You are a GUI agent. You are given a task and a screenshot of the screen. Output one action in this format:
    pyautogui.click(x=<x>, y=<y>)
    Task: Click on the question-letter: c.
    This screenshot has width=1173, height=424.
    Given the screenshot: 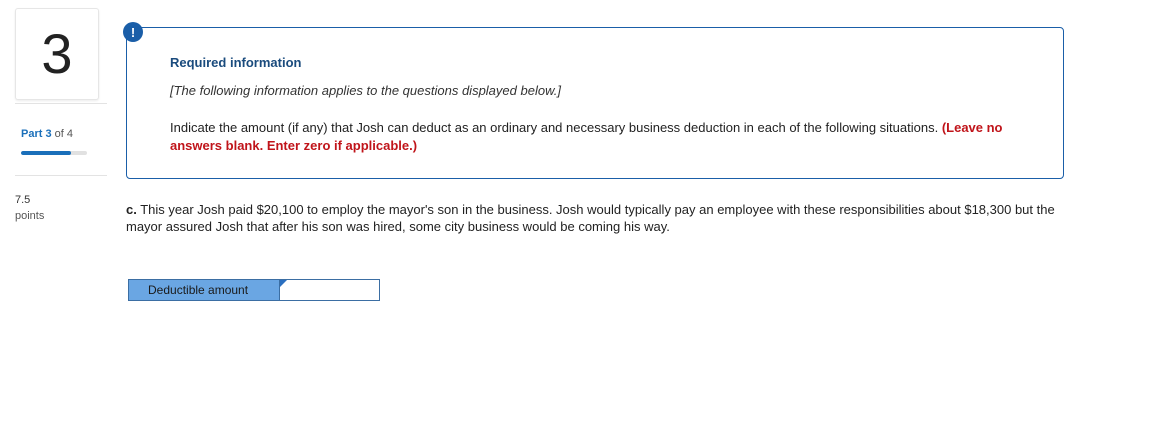 What is the action you would take?
    pyautogui.click(x=131, y=209)
    